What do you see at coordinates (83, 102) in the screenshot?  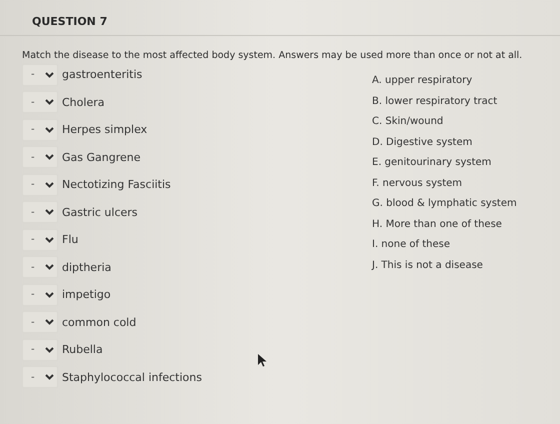 I see `disease-label: Cholera` at bounding box center [83, 102].